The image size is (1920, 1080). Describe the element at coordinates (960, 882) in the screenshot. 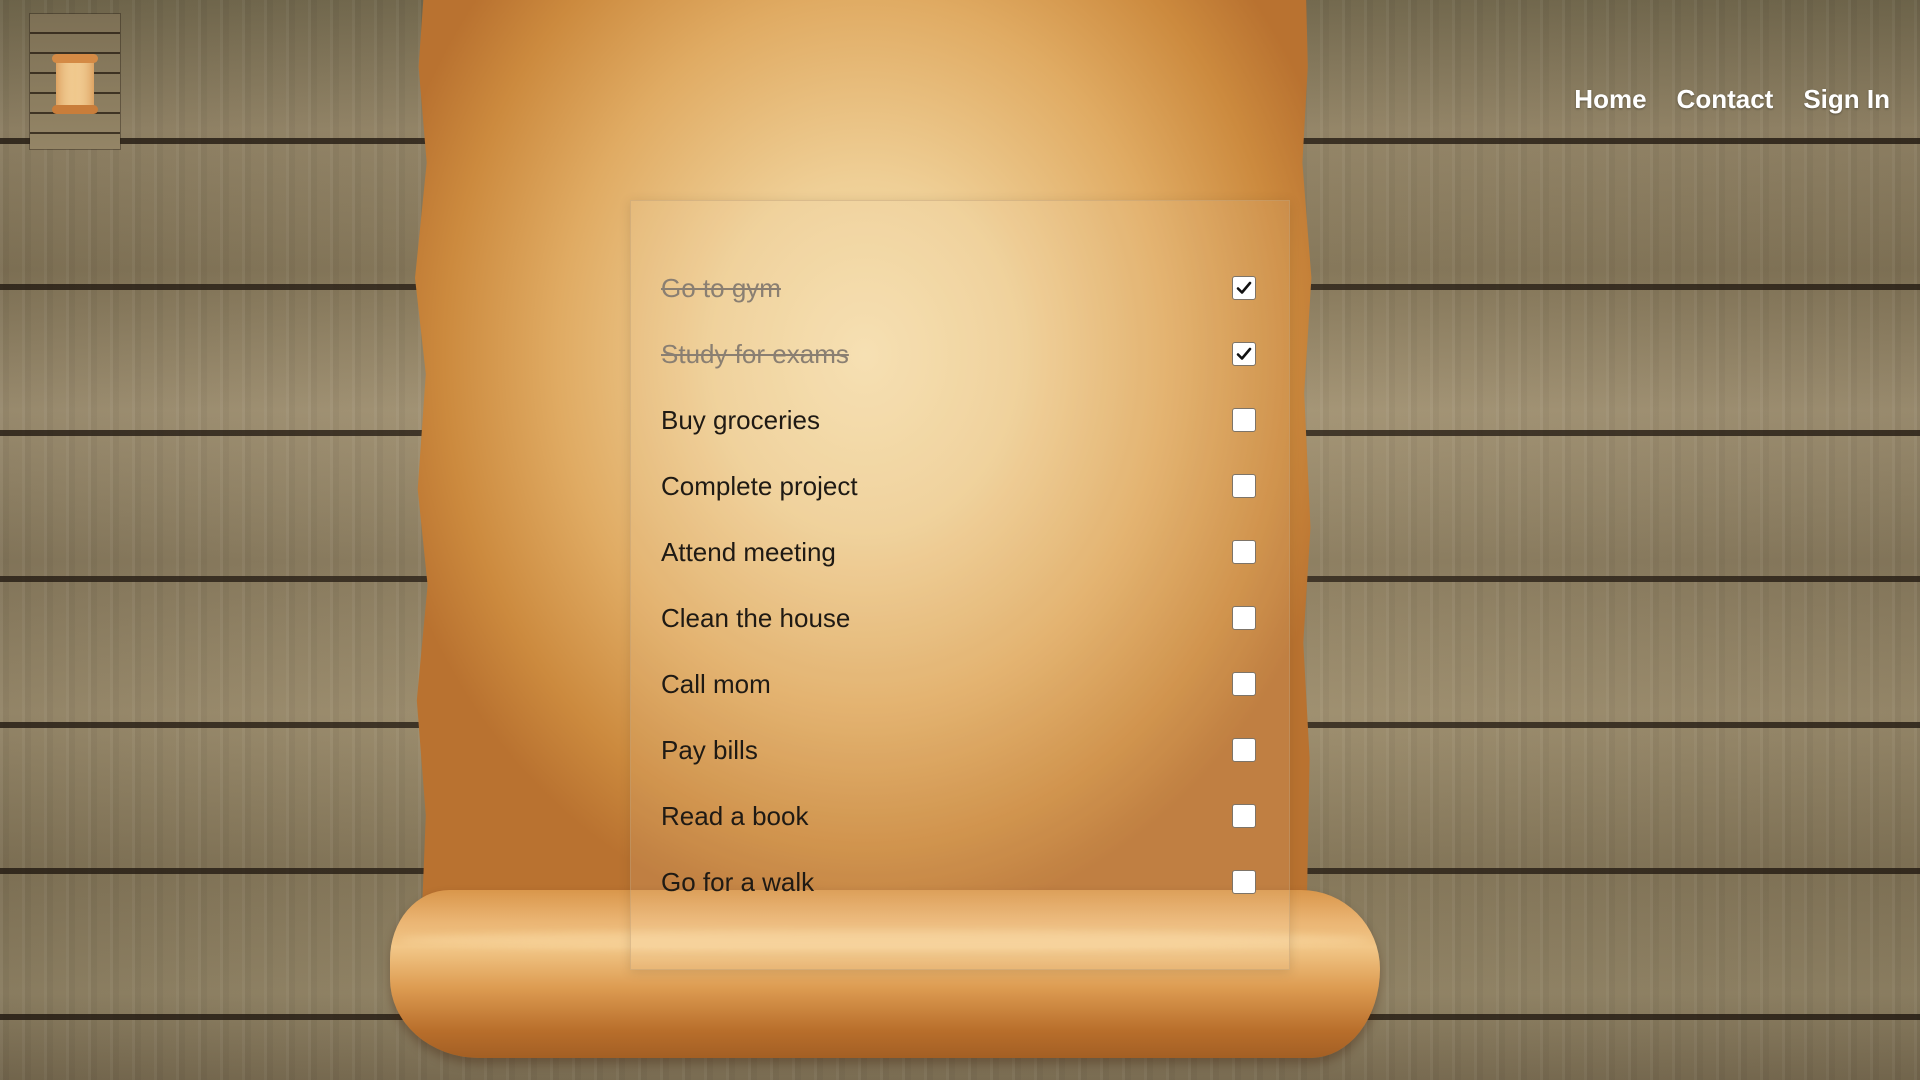

I see `todo-item: Go for a walk` at that location.